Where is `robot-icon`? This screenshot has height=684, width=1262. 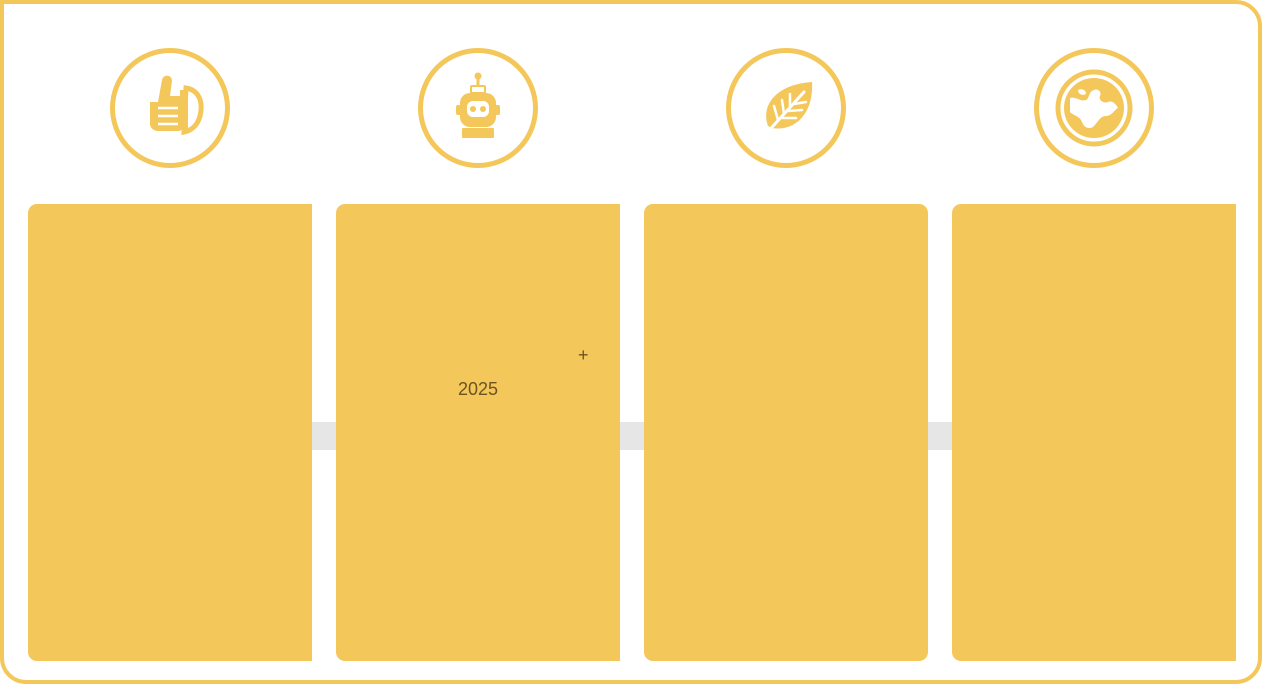
robot-icon is located at coordinates (478, 105).